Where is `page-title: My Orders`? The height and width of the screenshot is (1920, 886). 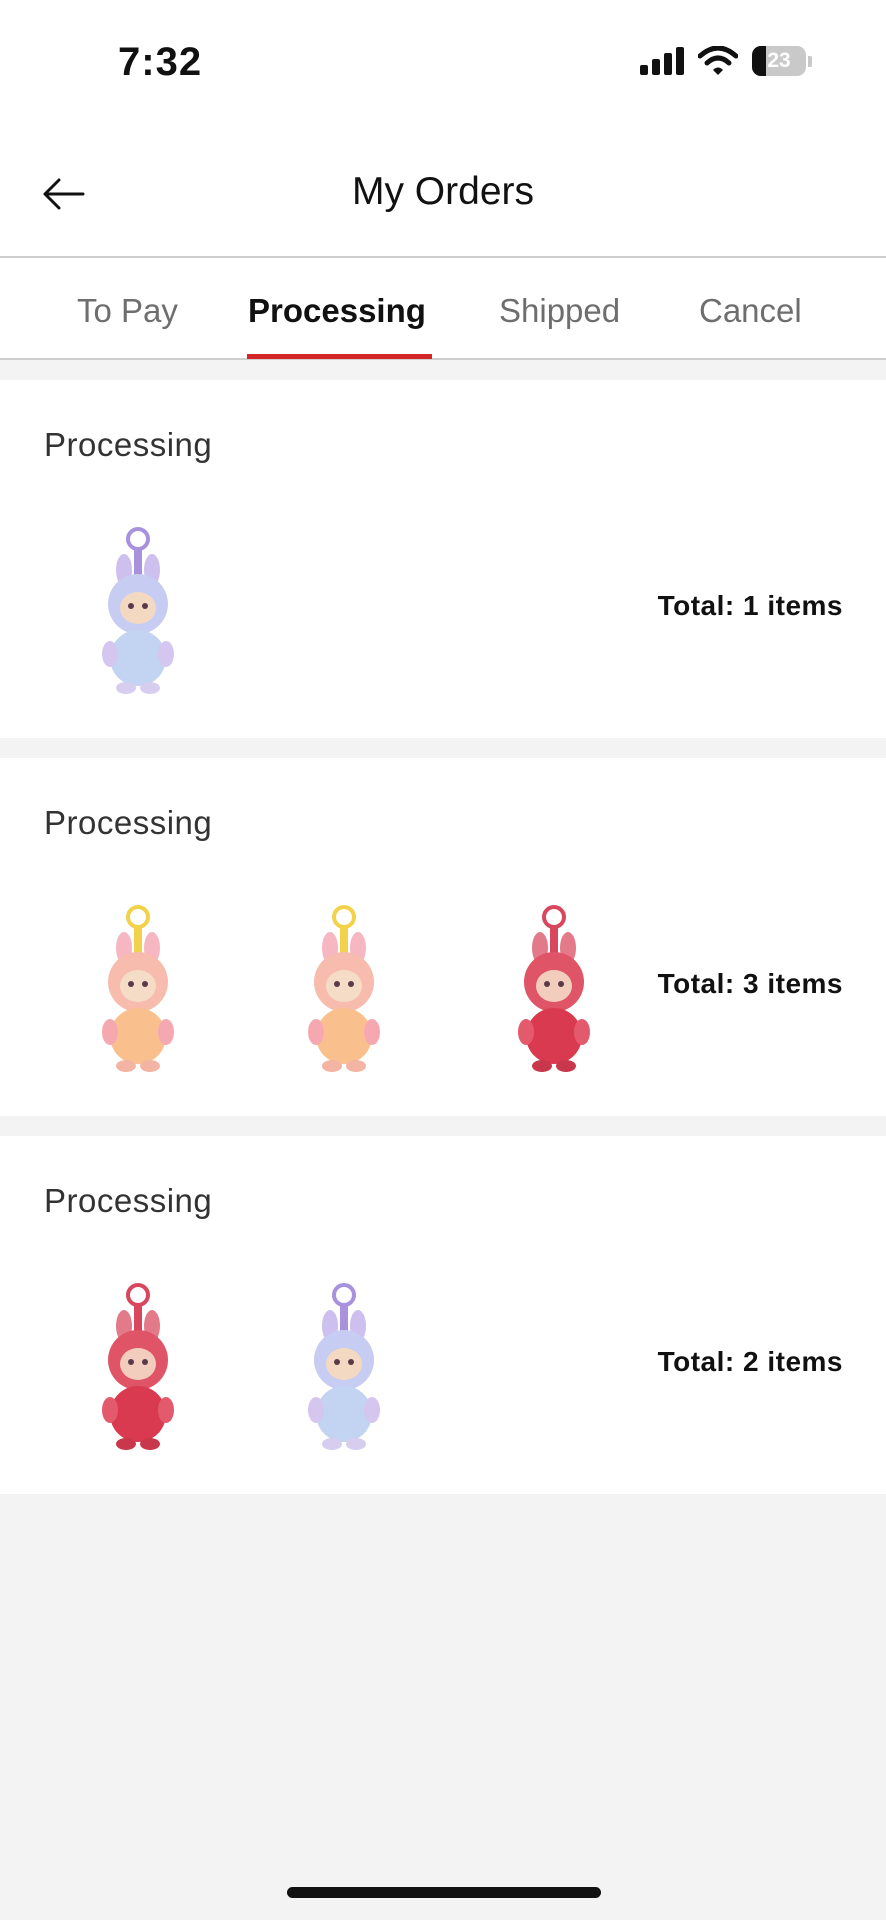 page-title: My Orders is located at coordinates (442, 191).